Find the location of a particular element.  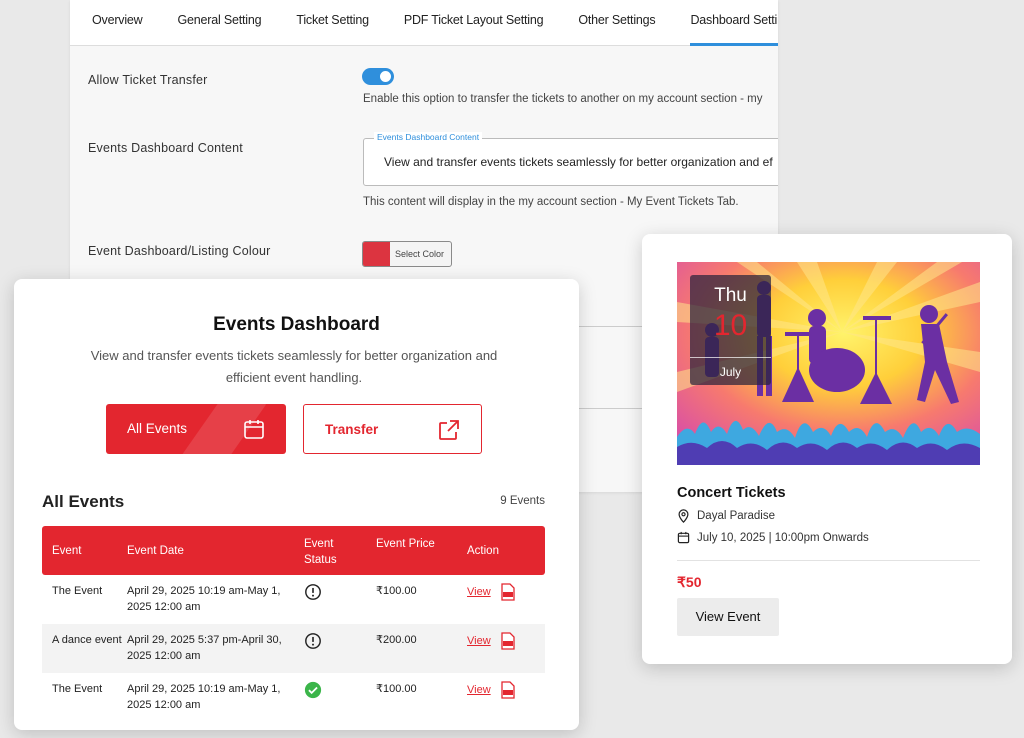

event-date-badge: Thu 10 July is located at coordinates (730, 330).